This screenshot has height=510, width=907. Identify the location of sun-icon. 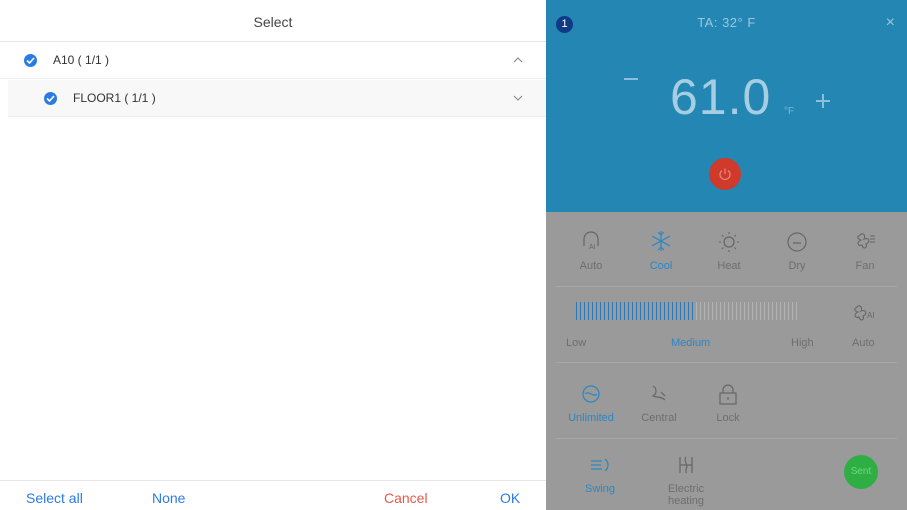
(729, 242).